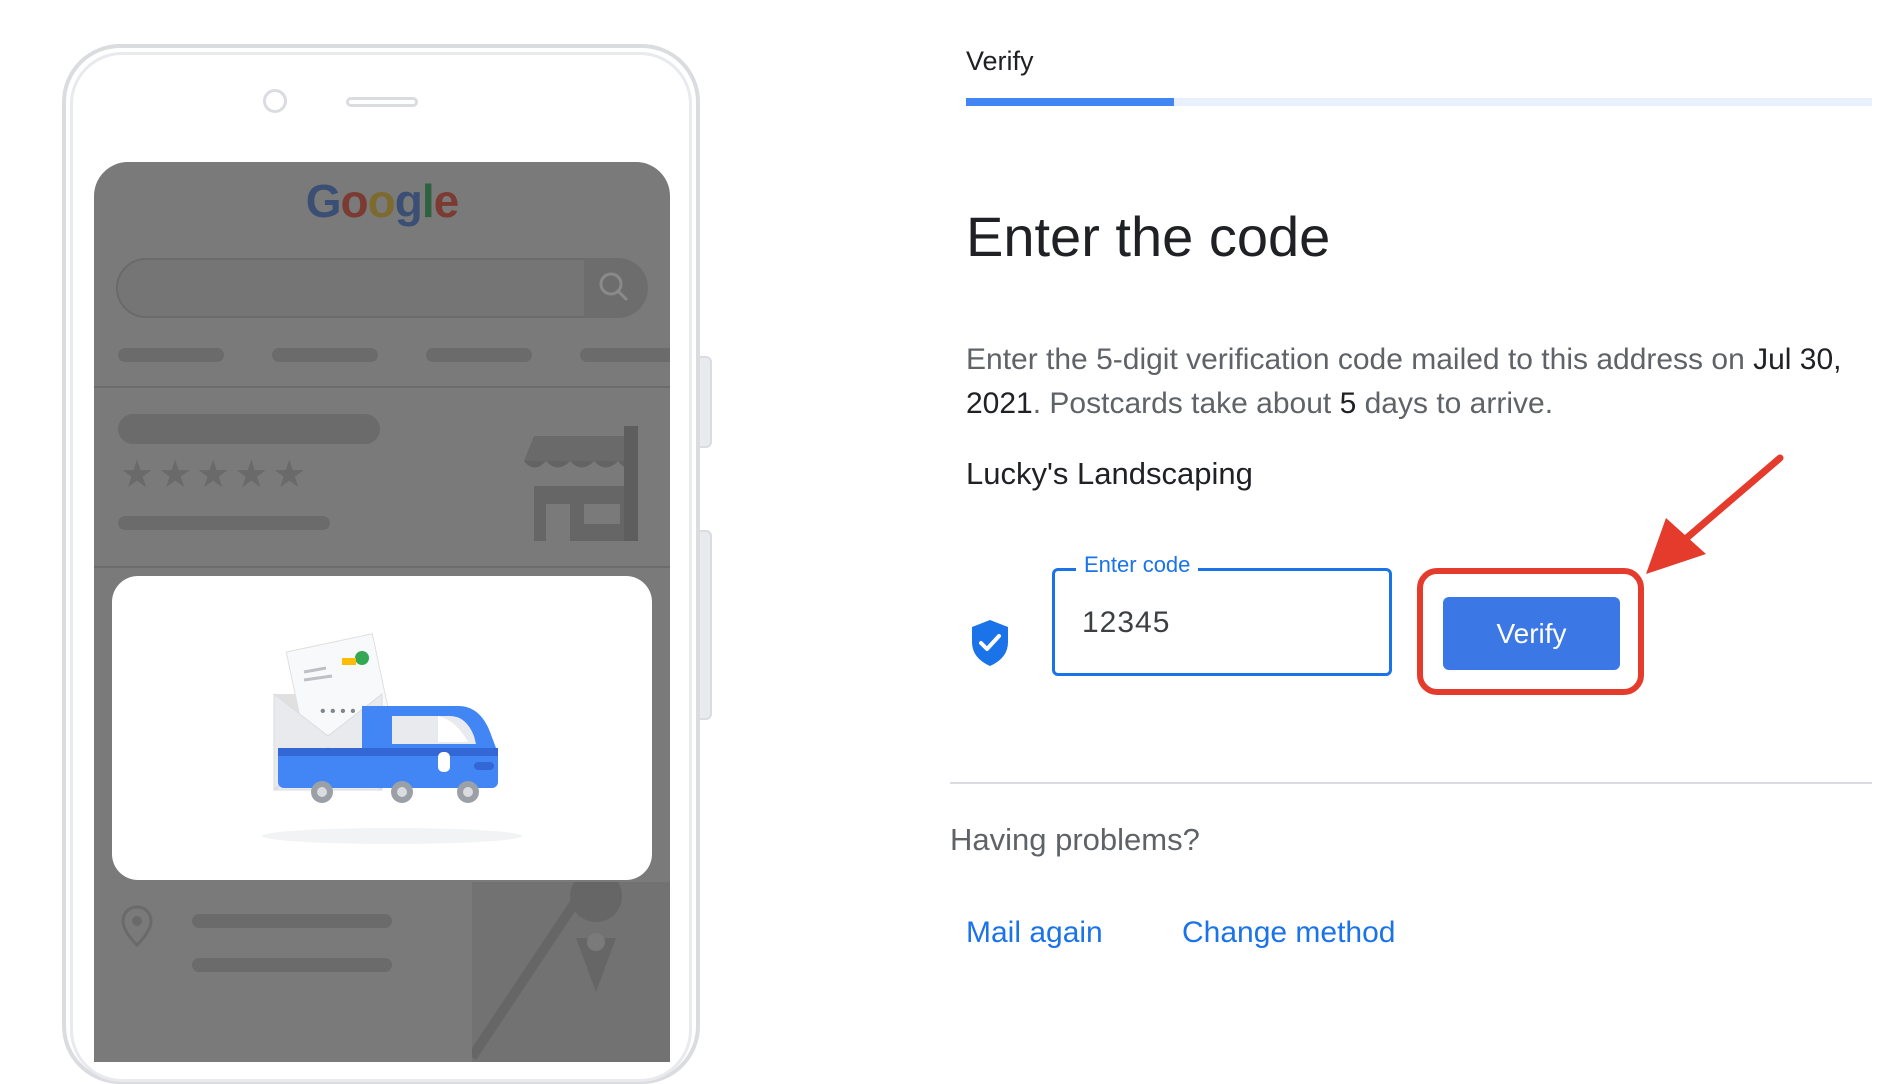 This screenshot has width=1900, height=1084. What do you see at coordinates (215, 475) in the screenshot?
I see `rating-stars: ★★★★★` at bounding box center [215, 475].